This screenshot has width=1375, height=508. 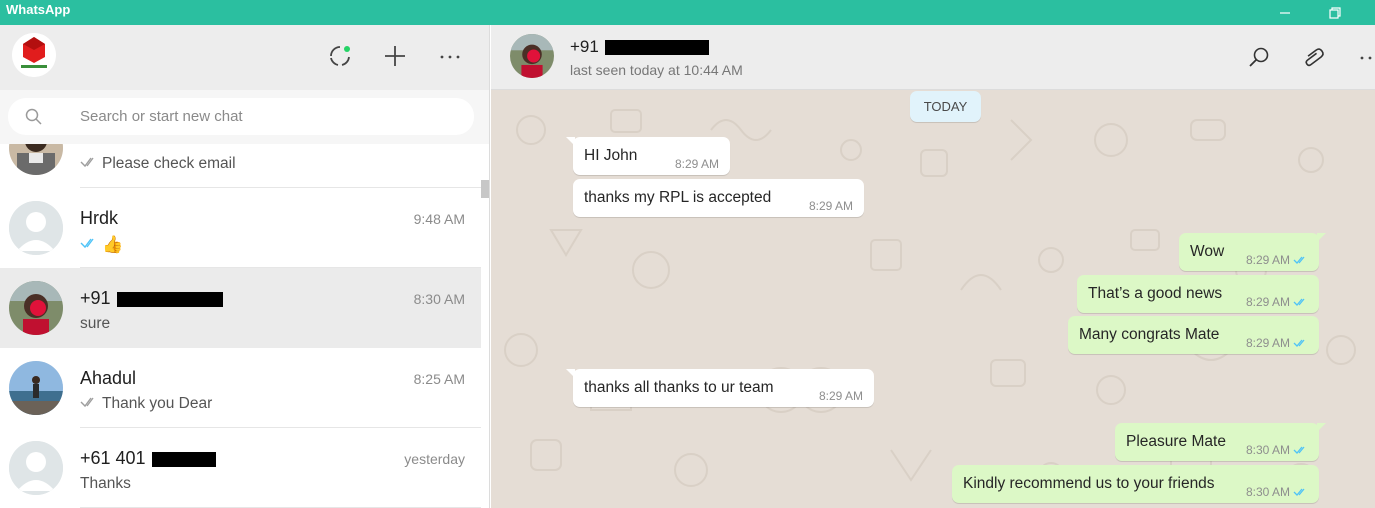 I want to click on chat-list-scrollbar, so click(x=485, y=189).